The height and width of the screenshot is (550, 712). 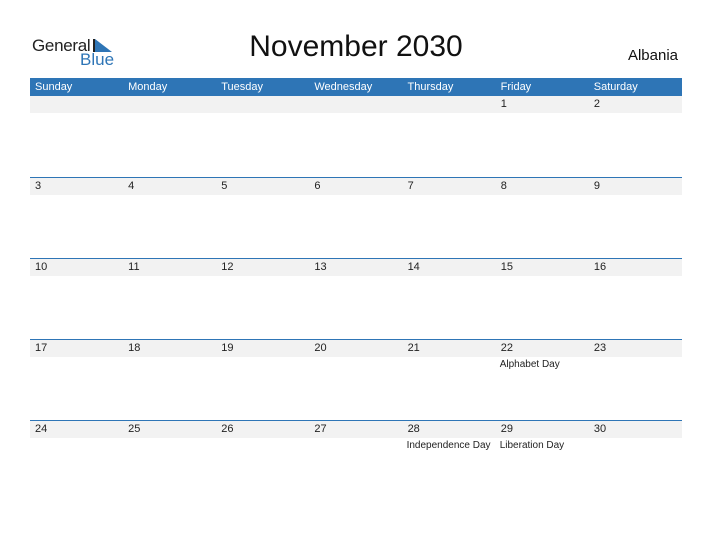 What do you see at coordinates (320, 267) in the screenshot?
I see `day-number: 13` at bounding box center [320, 267].